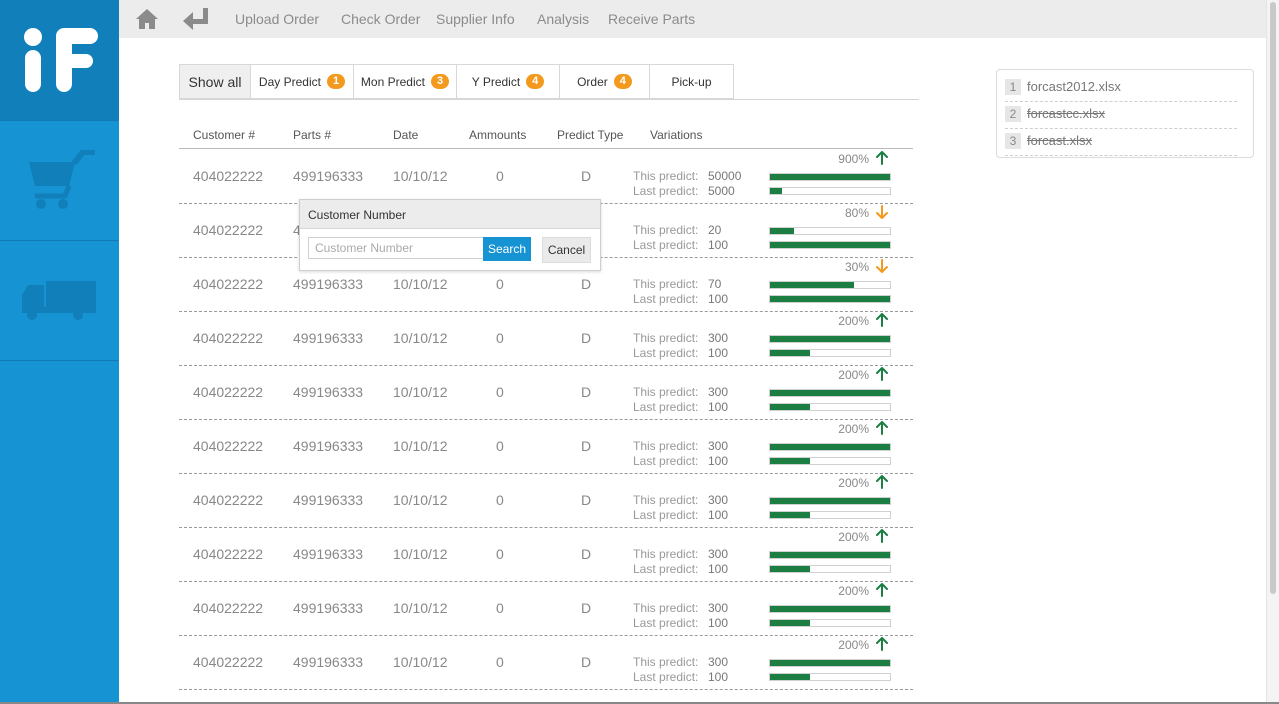 This screenshot has height=704, width=1279. I want to click on customer-number-input, so click(398, 248).